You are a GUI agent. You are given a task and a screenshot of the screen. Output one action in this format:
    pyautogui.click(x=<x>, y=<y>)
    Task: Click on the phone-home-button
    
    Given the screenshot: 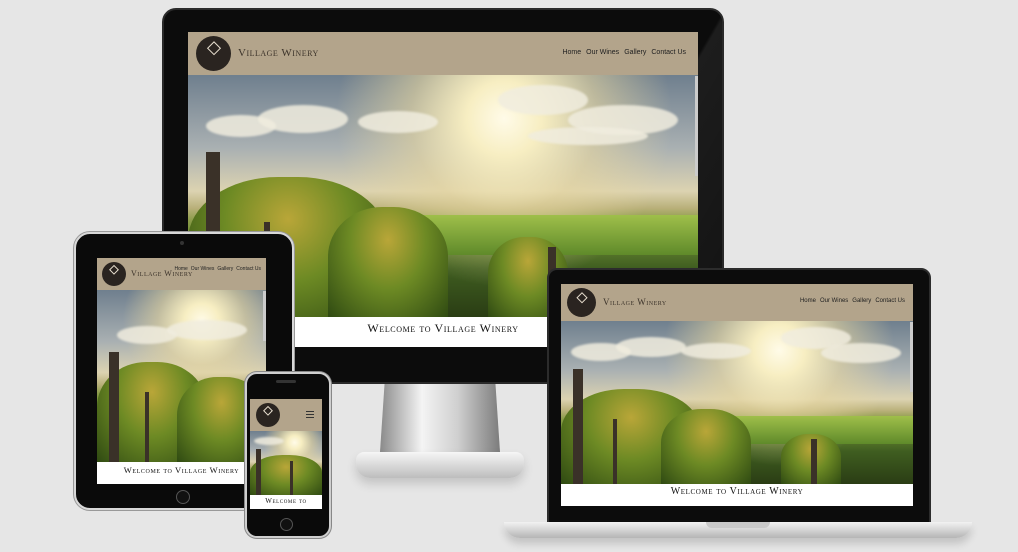 What is the action you would take?
    pyautogui.click(x=286, y=524)
    